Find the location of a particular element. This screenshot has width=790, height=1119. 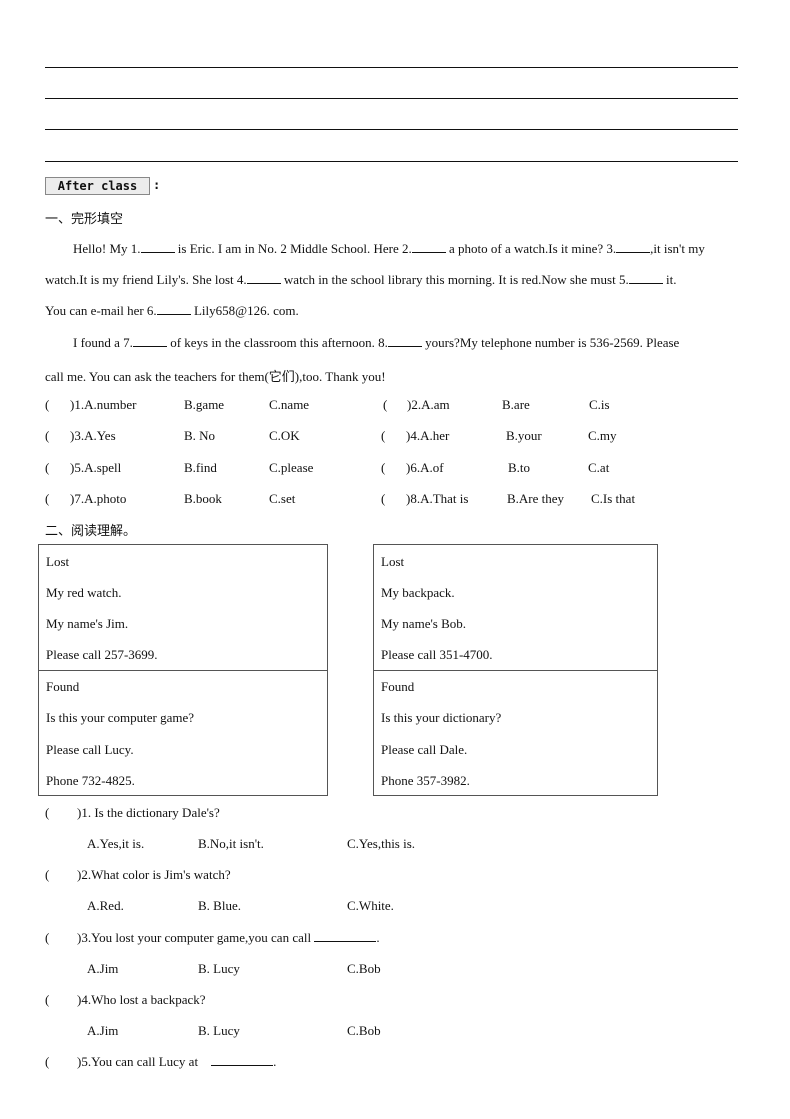

option-b: B.your is located at coordinates (524, 435).